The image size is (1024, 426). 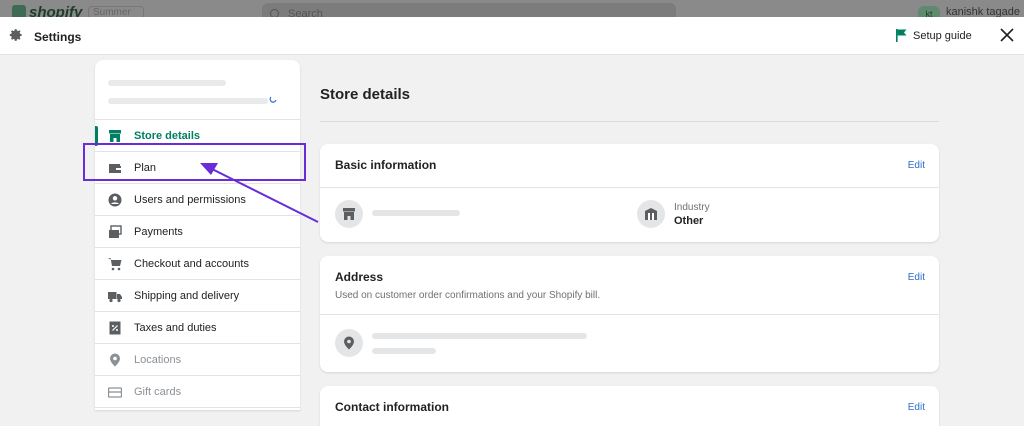 What do you see at coordinates (942, 35) in the screenshot?
I see `setup-guide-label: Setup guide` at bounding box center [942, 35].